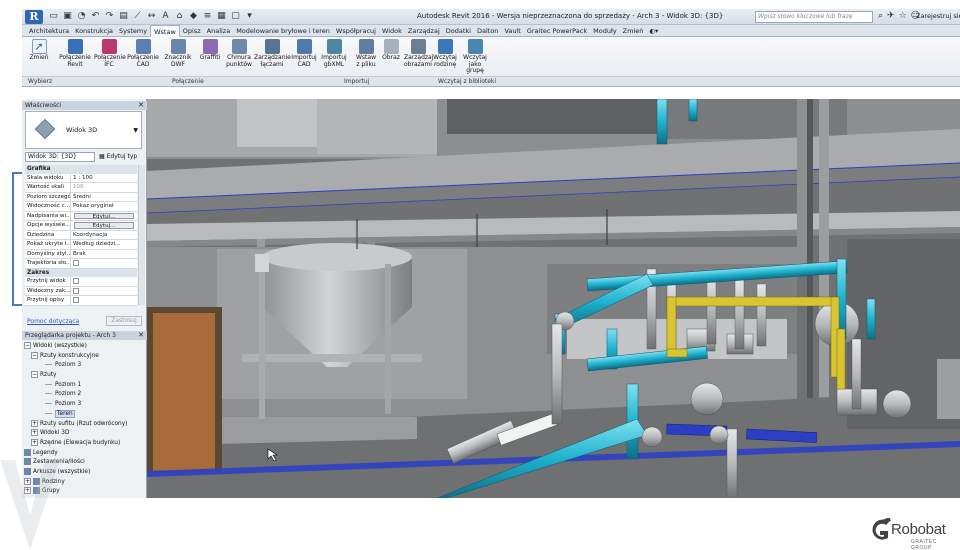  What do you see at coordinates (84, 347) in the screenshot?
I see `tree-node: − Widoki (wszystkie)` at bounding box center [84, 347].